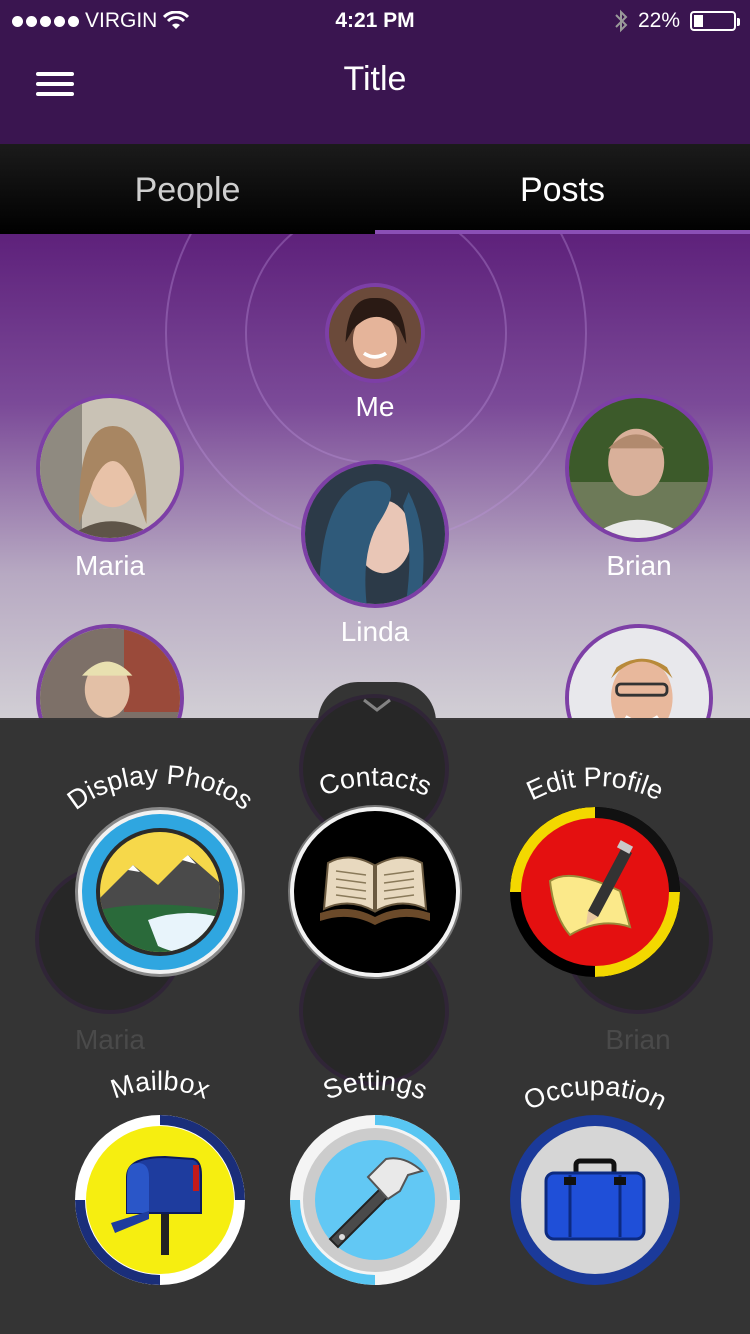  What do you see at coordinates (562, 189) in the screenshot?
I see `tab-posts: Posts` at bounding box center [562, 189].